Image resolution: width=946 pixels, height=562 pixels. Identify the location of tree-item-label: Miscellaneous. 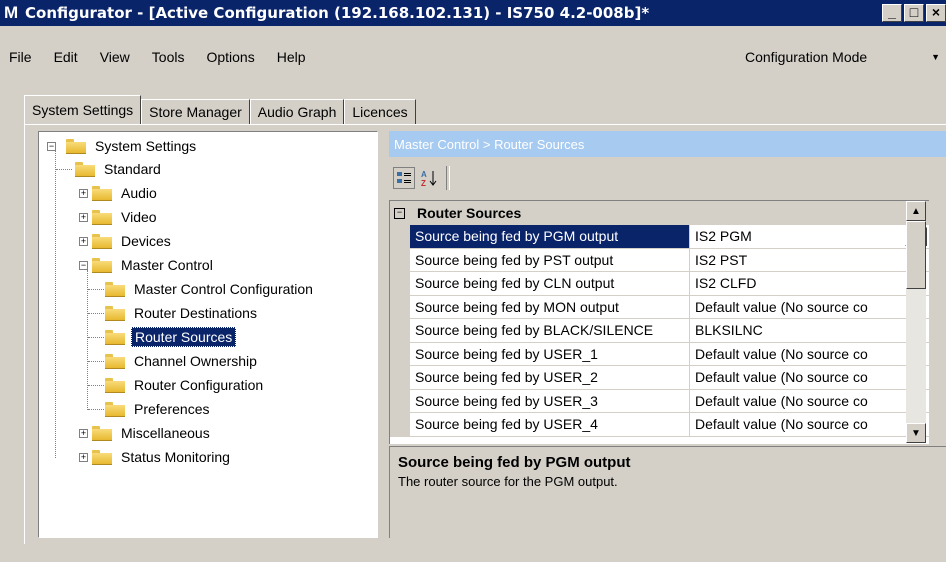
(165, 433).